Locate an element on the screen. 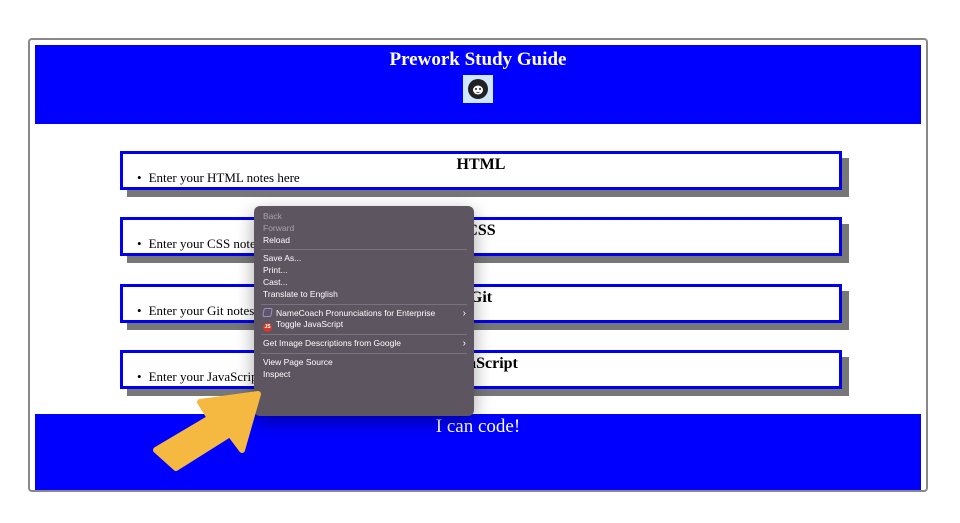  menu-item-label: Get Image Descriptions from Google is located at coordinates (332, 343).